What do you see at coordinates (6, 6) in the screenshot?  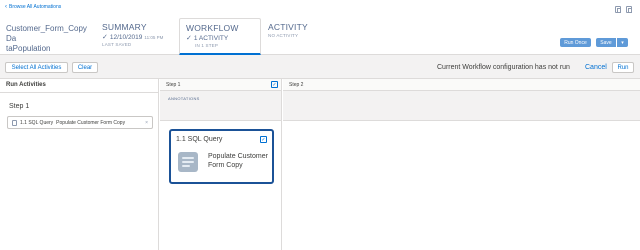 I see `chevron-left-icon: ‹` at bounding box center [6, 6].